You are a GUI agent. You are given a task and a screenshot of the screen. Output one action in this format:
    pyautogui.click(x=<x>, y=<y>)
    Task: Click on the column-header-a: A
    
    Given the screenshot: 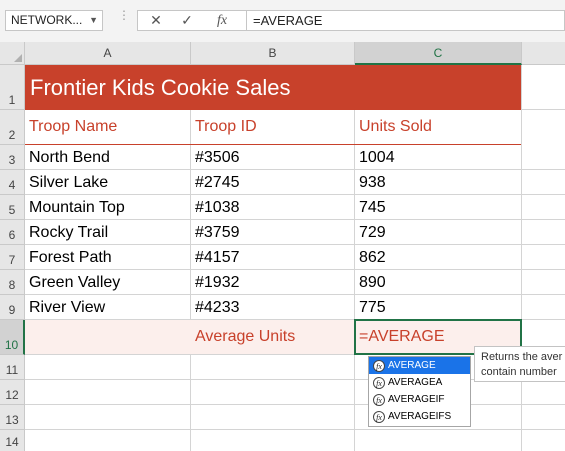 What is the action you would take?
    pyautogui.click(x=108, y=53)
    